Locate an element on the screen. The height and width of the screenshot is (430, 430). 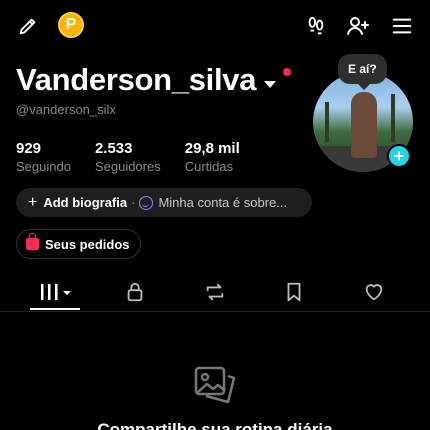
orders-button: Seus pedidos is located at coordinates (78, 244).